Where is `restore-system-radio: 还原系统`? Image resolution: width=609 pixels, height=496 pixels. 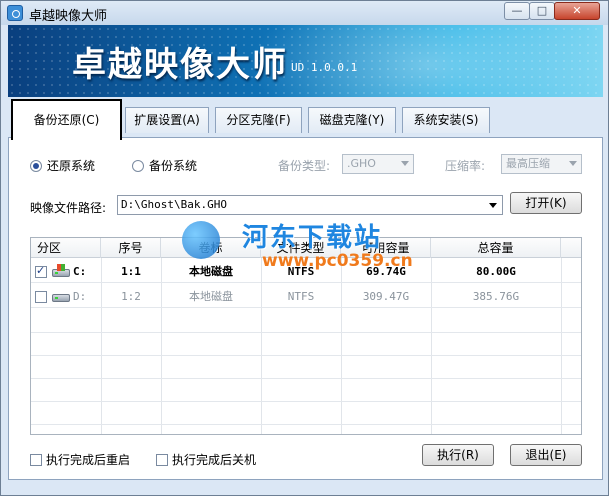
restore-system-radio: 还原系统 is located at coordinates (62, 165).